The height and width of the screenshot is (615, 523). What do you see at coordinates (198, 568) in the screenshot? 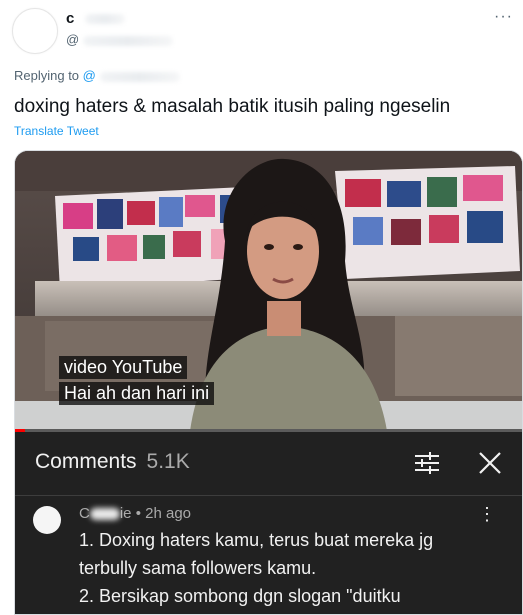
I see `comment-line-2: terbully sama followers kamu.` at bounding box center [198, 568].